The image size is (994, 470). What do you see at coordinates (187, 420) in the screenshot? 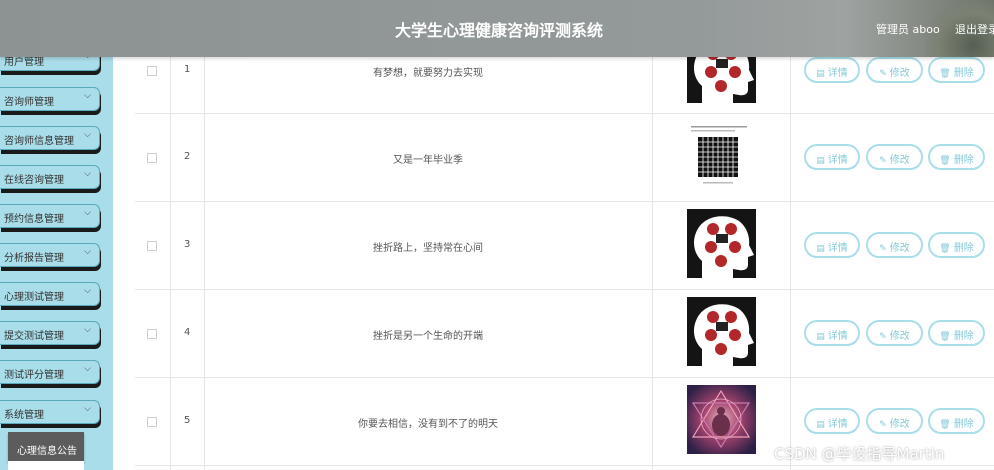
I see `row-index: 5` at bounding box center [187, 420].